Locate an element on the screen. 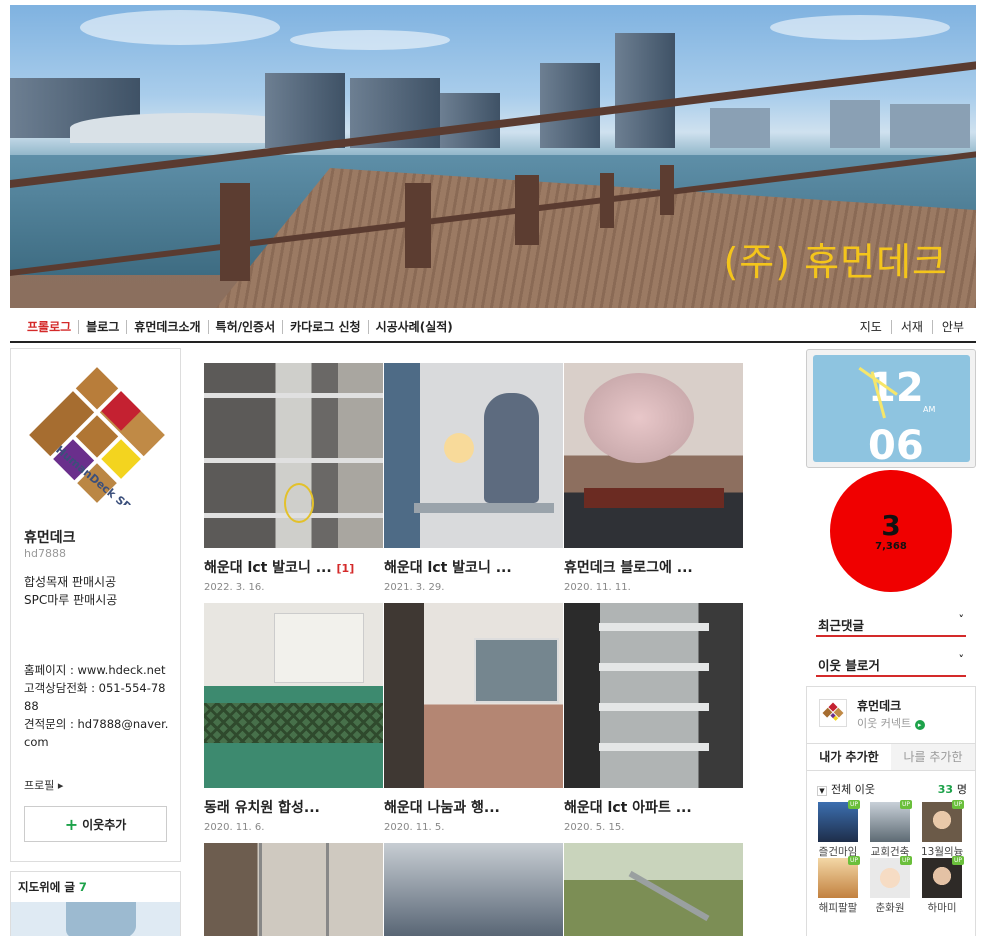 The image size is (997, 936). post-card: 해운대 나눔과 행... 2020. 11. 5. is located at coordinates (473, 718).